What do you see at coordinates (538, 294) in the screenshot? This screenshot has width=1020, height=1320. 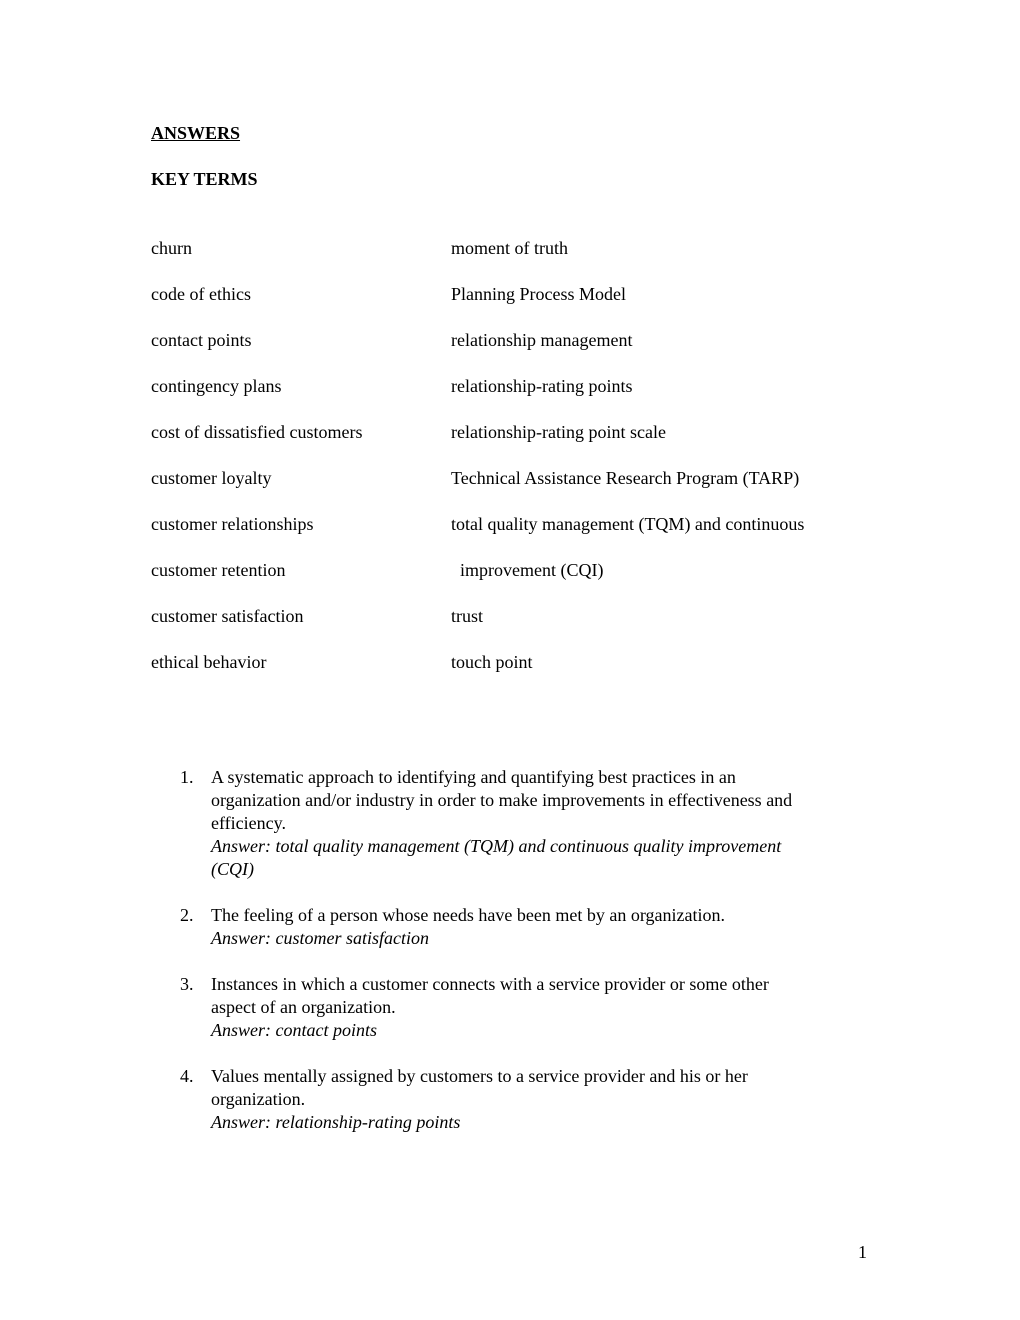 I see `key-term: Planning Process Model` at bounding box center [538, 294].